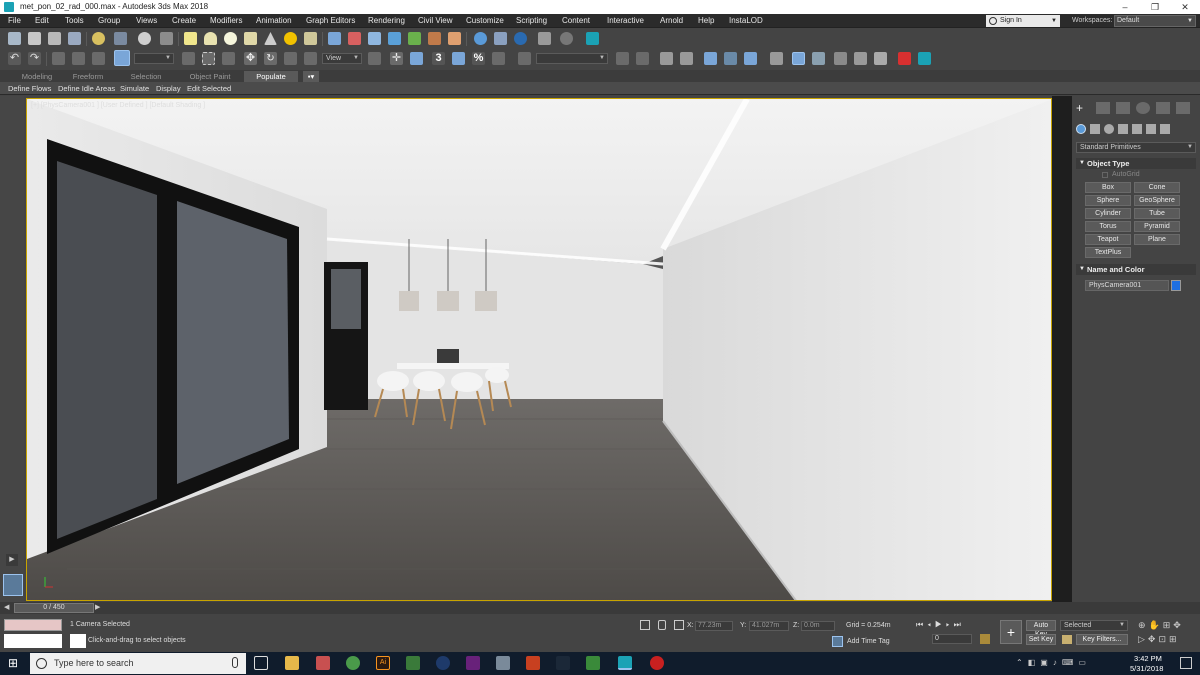  I want to click on menu-create: Create, so click(184, 21).